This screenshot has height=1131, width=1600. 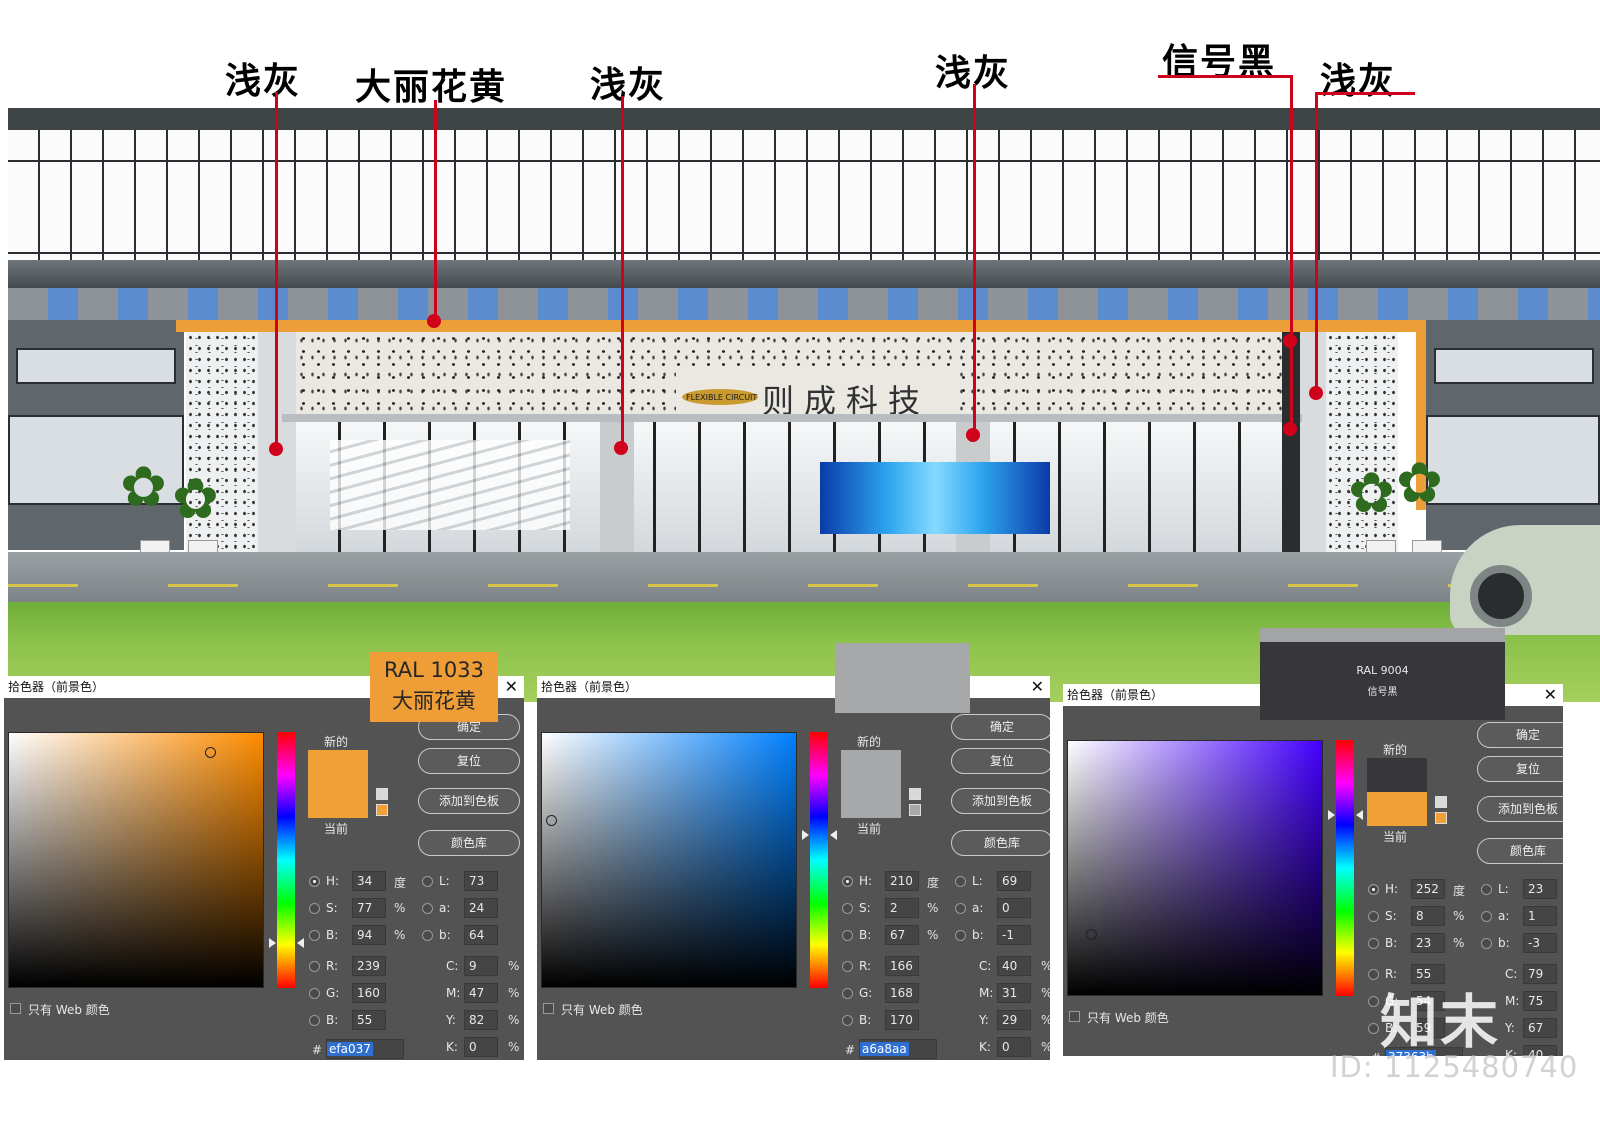 I want to click on m-field: 31, so click(x=1014, y=993).